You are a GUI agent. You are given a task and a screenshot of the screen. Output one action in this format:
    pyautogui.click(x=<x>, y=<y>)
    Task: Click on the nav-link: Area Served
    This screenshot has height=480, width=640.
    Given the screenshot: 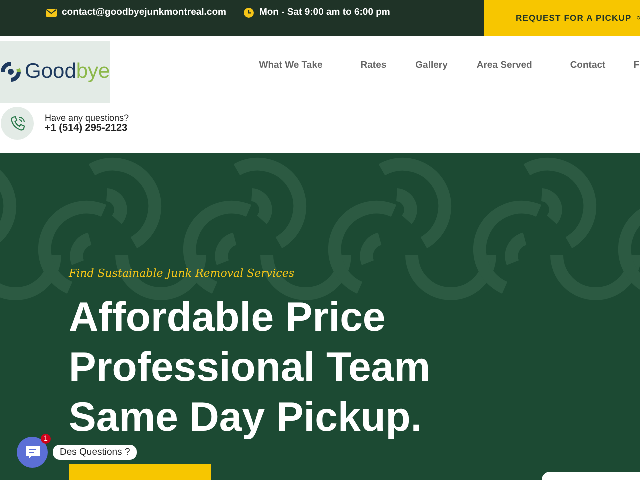 What is the action you would take?
    pyautogui.click(x=504, y=65)
    